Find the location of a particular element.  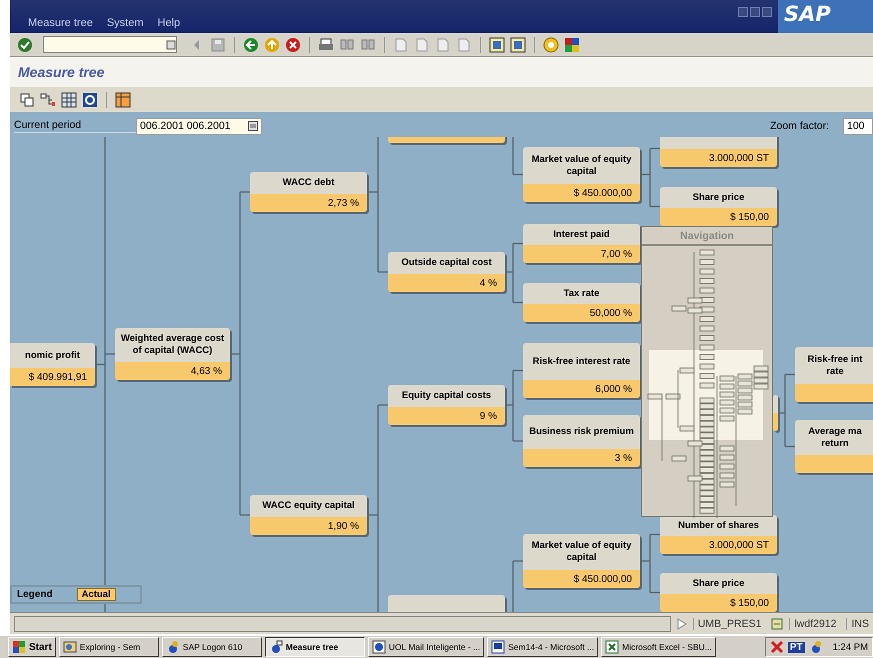

node-value: 1,90 % is located at coordinates (343, 526).